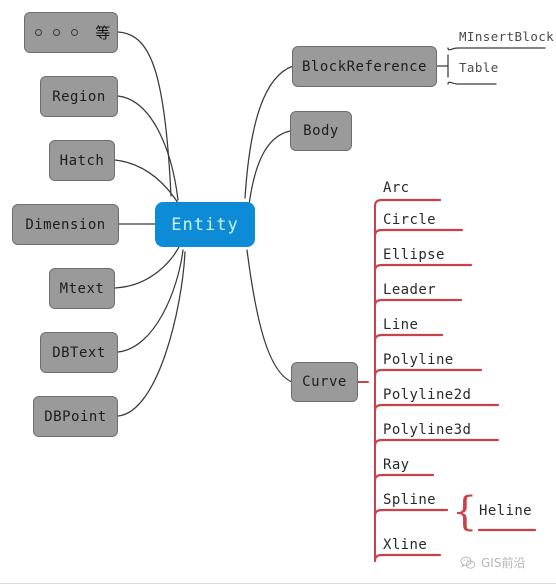 This screenshot has height=584, width=556. Describe the element at coordinates (396, 188) in the screenshot. I see `leaf-arc: Arc` at that location.